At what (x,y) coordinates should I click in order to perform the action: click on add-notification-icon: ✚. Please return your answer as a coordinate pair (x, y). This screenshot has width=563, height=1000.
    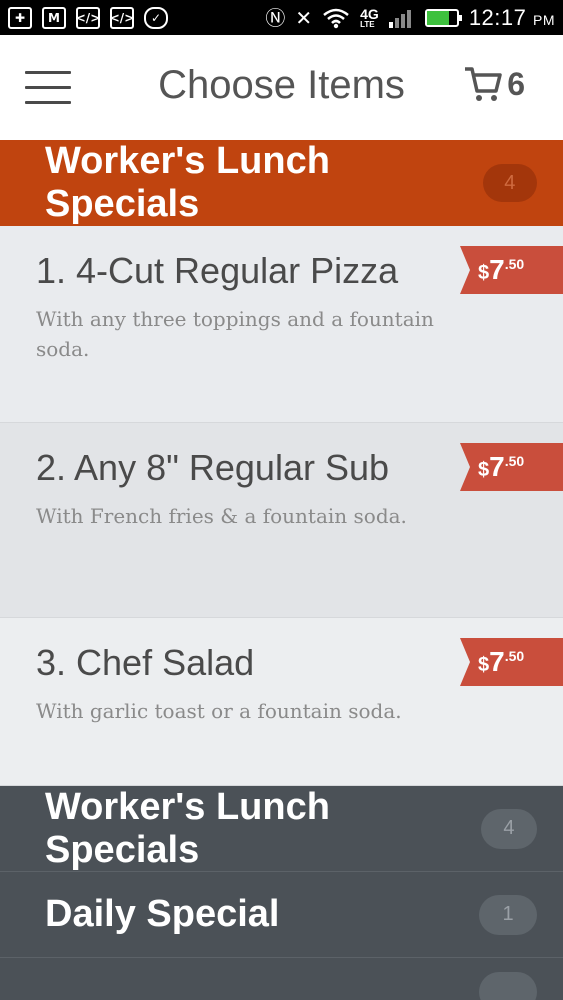
    Looking at the image, I should click on (20, 17).